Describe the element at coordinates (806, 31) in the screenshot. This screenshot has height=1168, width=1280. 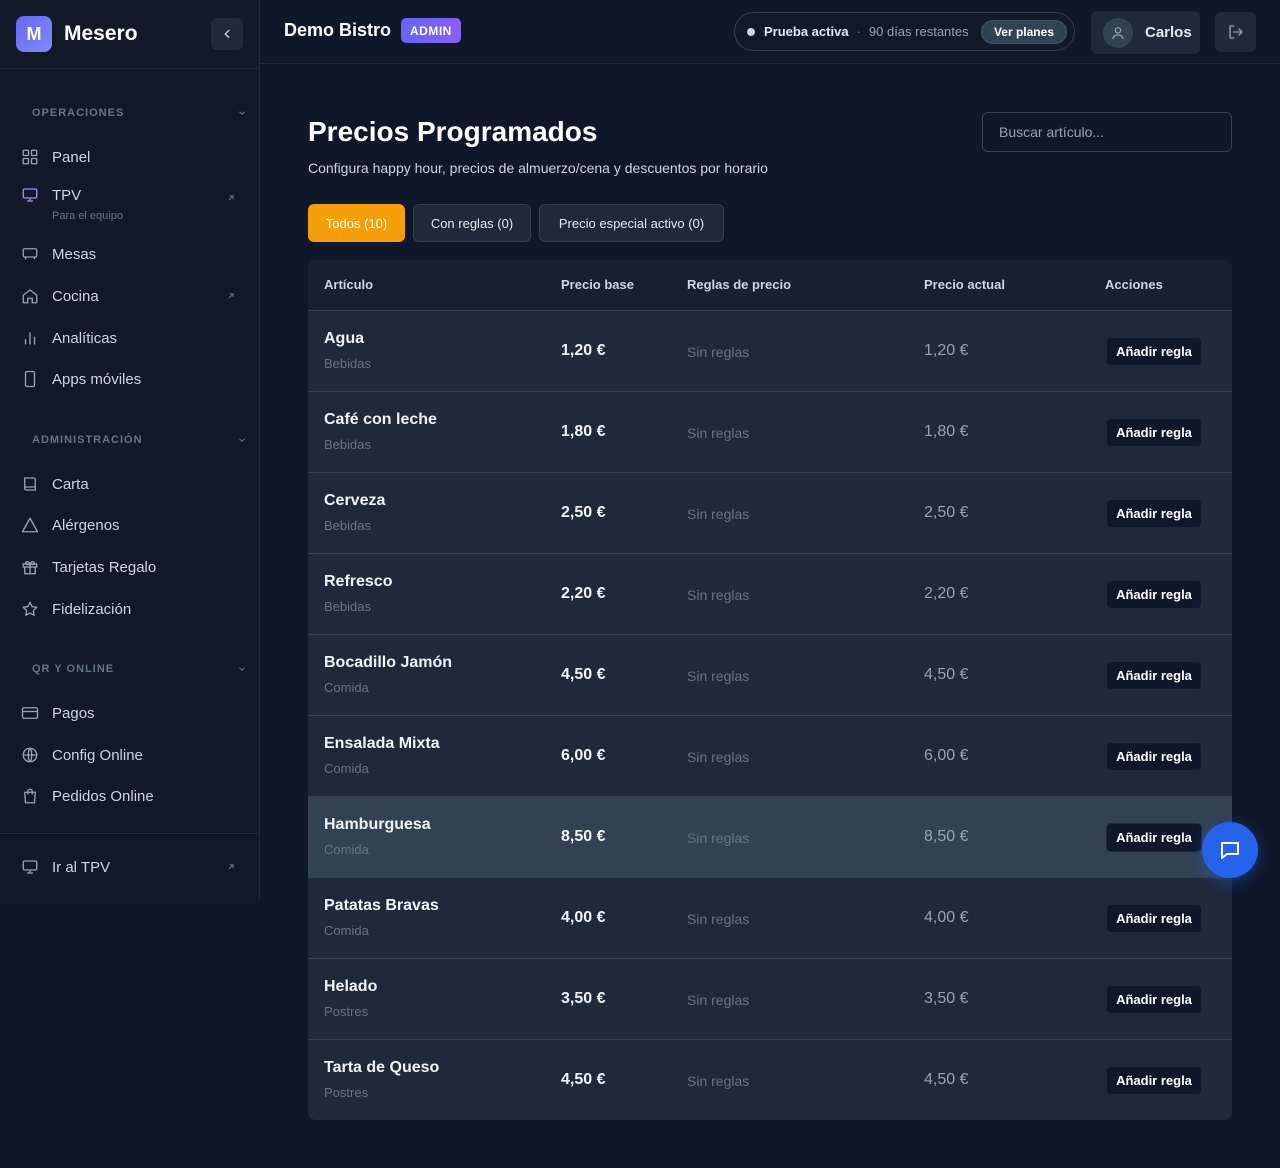
I see `trial-status-label: Prueba activa` at that location.